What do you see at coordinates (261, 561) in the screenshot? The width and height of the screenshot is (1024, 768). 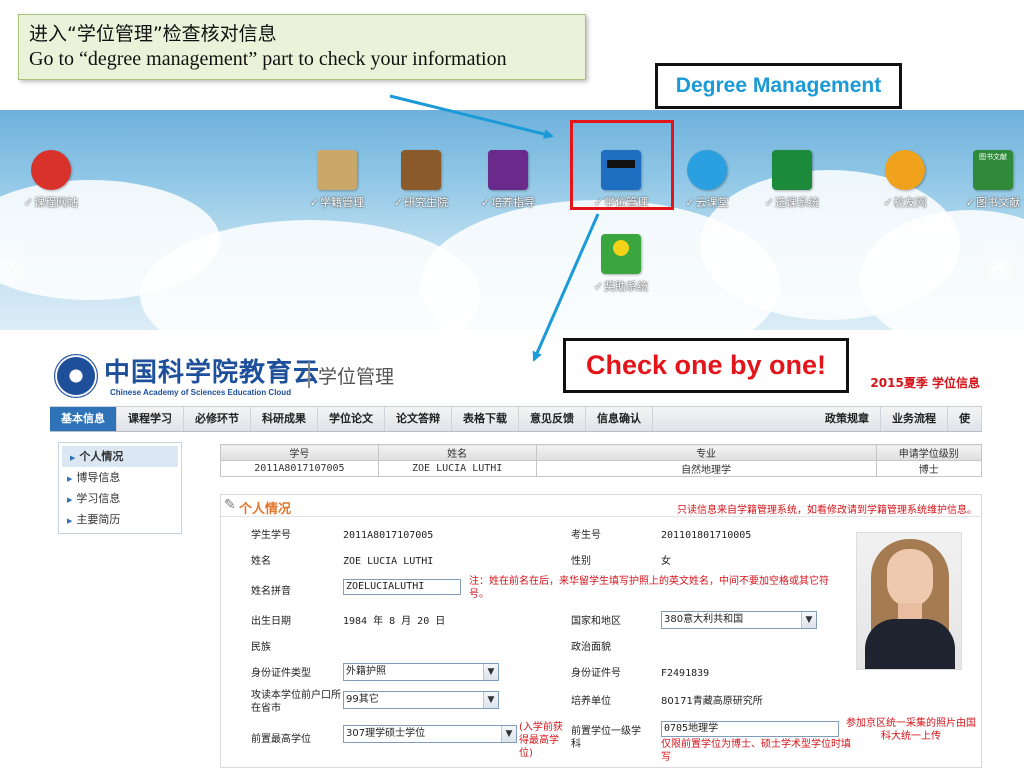 I see `label-name: 姓名` at bounding box center [261, 561].